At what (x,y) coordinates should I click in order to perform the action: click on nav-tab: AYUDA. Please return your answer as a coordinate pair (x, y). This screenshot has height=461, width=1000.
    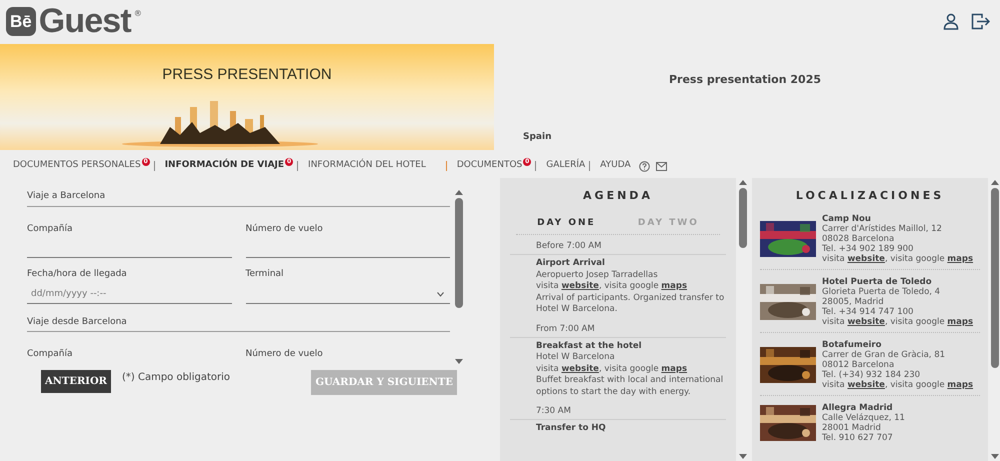
    Looking at the image, I should click on (615, 166).